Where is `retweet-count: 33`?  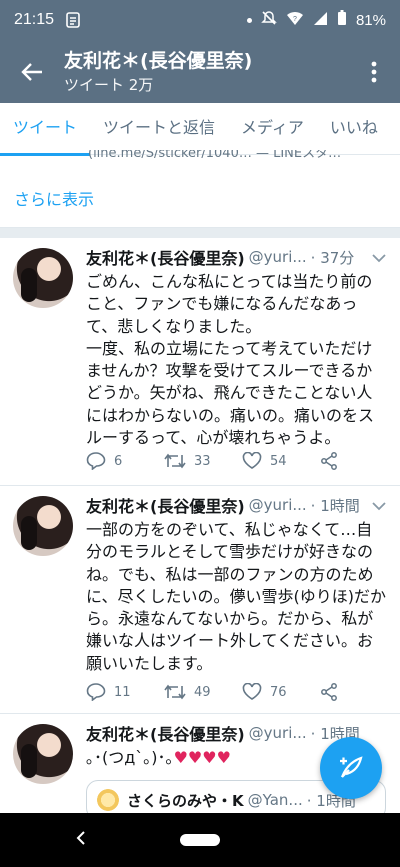 retweet-count: 33 is located at coordinates (202, 461).